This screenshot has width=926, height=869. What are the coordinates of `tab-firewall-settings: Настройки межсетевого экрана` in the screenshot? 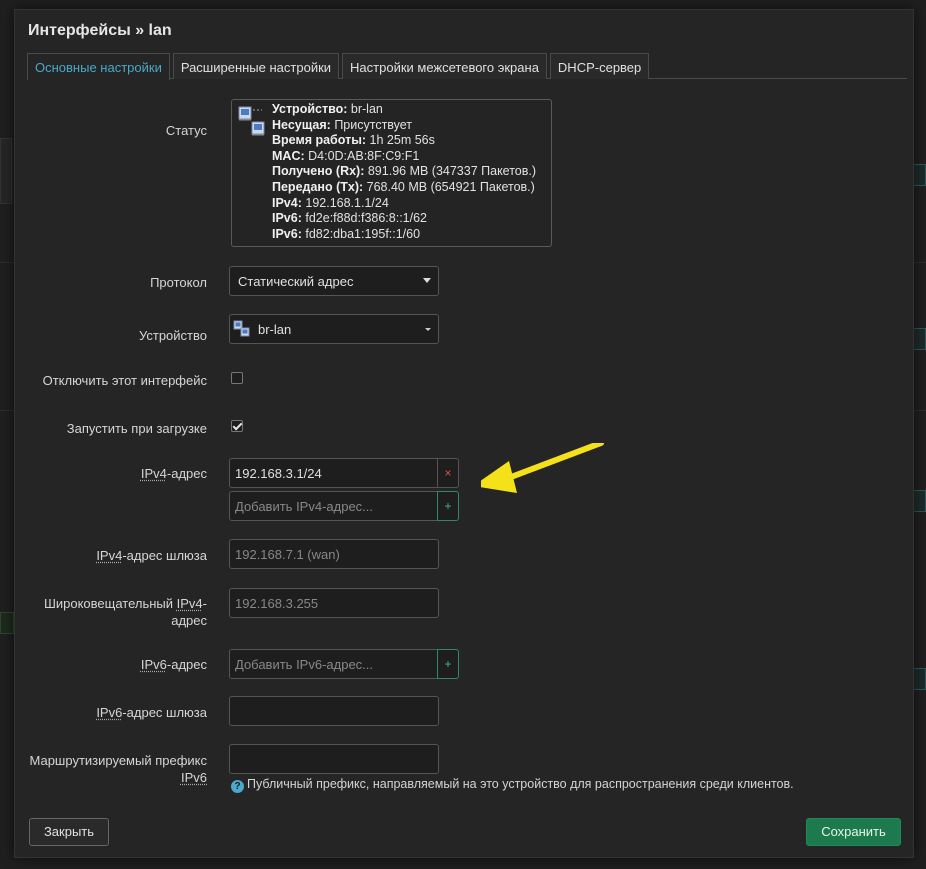 It's located at (444, 66).